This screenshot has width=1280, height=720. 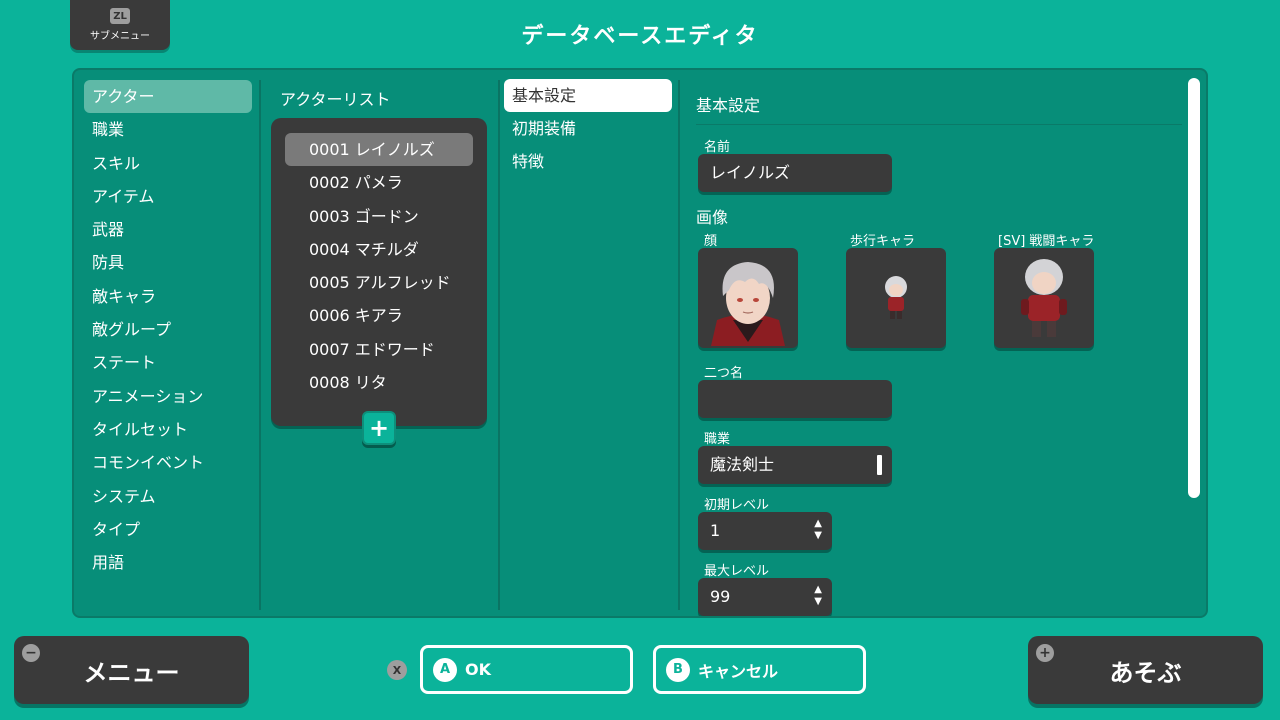 I want to click on initial-level-label: 初期レベル, so click(x=737, y=505).